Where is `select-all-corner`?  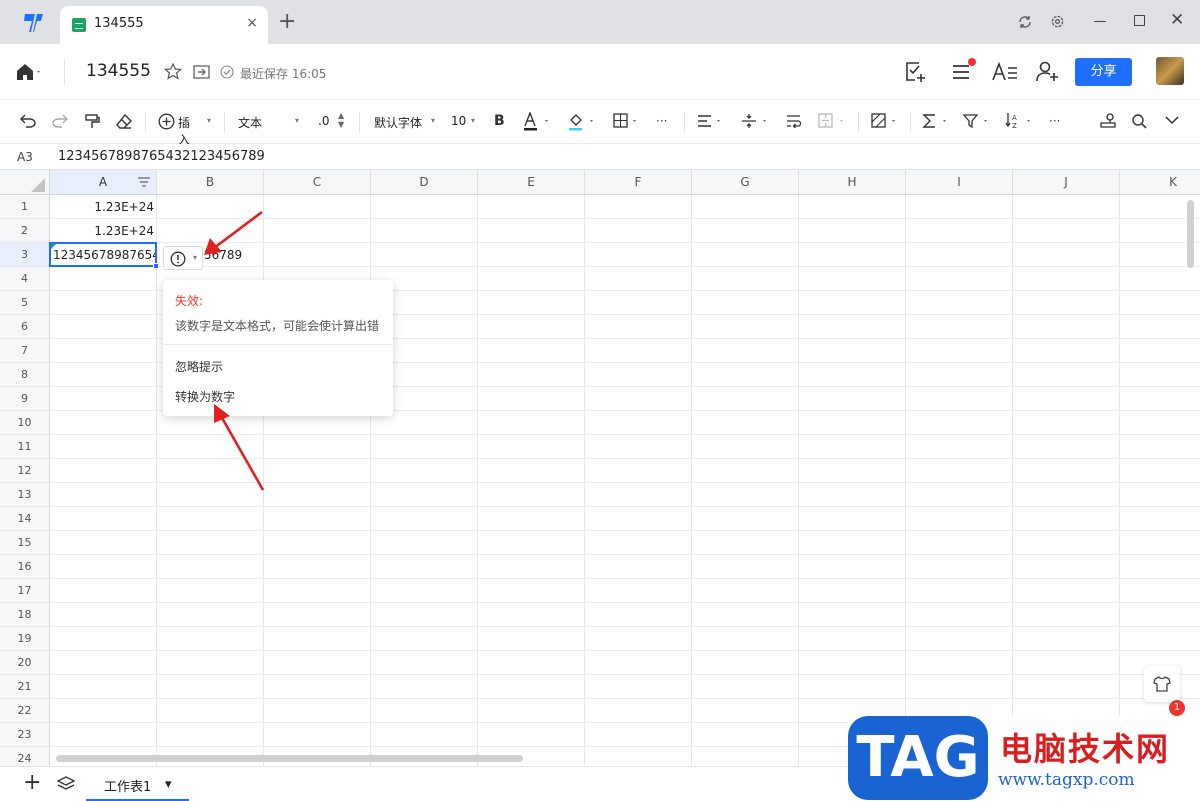 select-all-corner is located at coordinates (25, 182).